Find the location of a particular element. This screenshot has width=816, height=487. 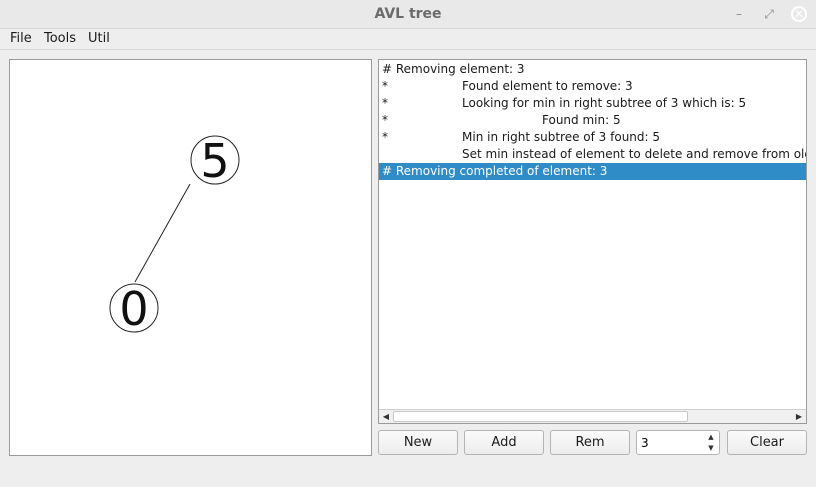

close-button: ✕ is located at coordinates (799, 14).